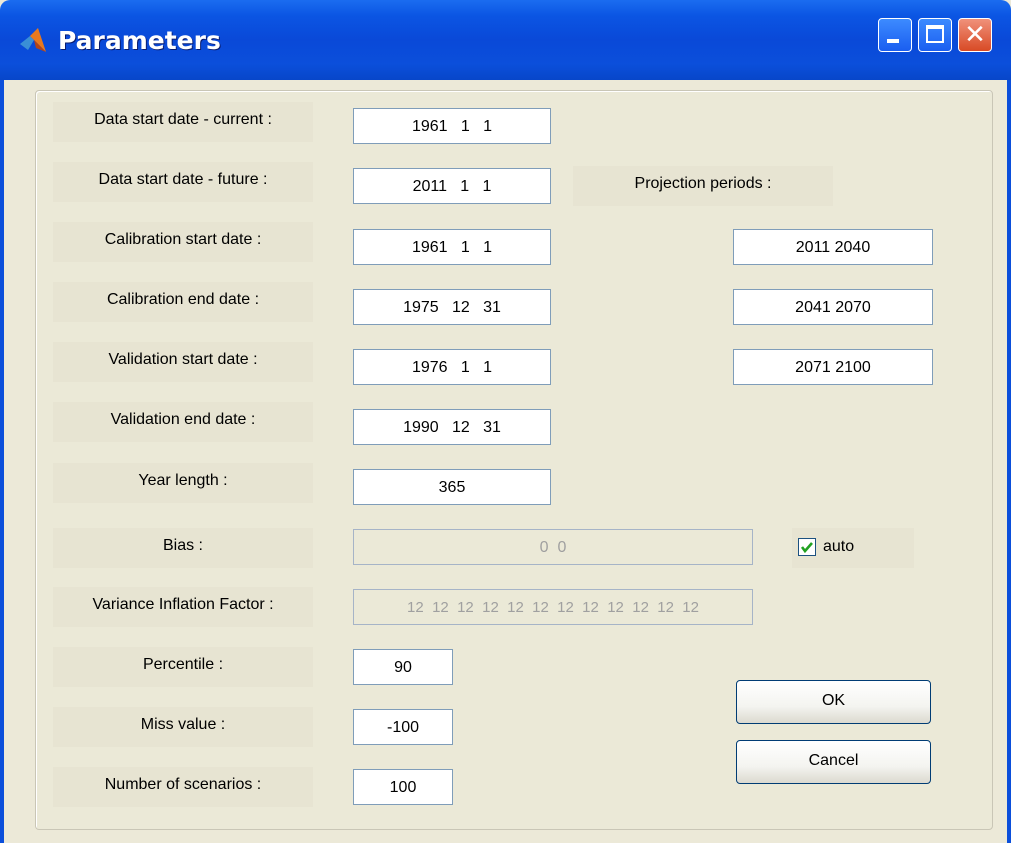  Describe the element at coordinates (839, 546) in the screenshot. I see `auto-checkbox-label: auto` at that location.